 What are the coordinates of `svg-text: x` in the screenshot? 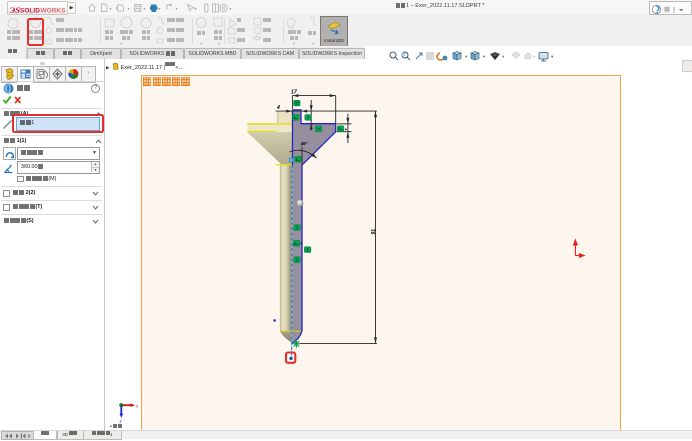 It's located at (137, 405).